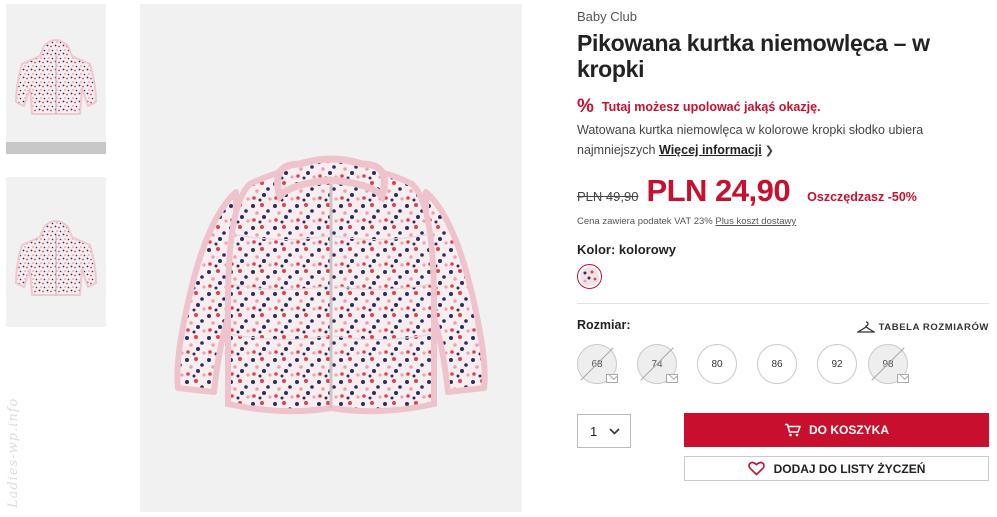 This screenshot has width=997, height=517. Describe the element at coordinates (13, 452) in the screenshot. I see `watermark: Ladies-wp.info` at that location.